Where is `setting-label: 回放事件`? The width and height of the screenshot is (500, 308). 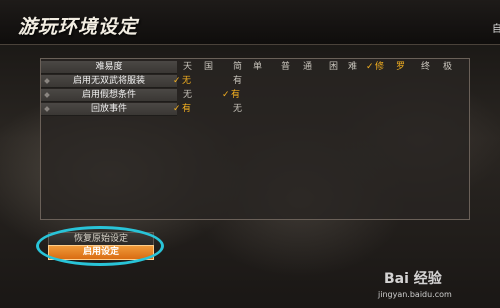 setting-label: 回放事件 is located at coordinates (108, 109).